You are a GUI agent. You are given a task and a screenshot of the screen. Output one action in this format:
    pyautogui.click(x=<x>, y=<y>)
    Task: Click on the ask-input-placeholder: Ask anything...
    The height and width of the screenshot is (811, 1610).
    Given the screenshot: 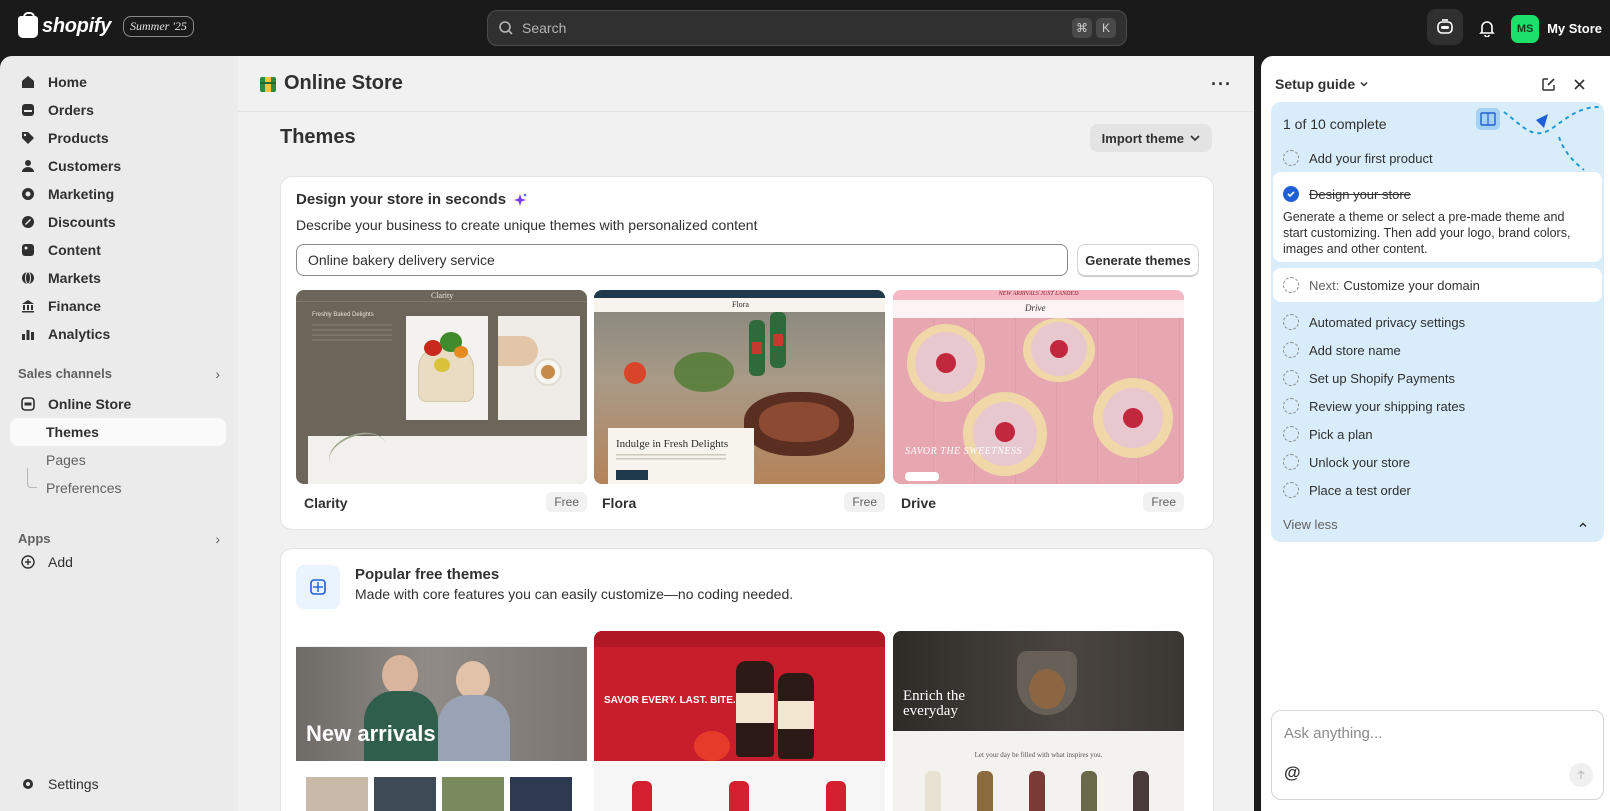 What is the action you would take?
    pyautogui.click(x=1333, y=733)
    